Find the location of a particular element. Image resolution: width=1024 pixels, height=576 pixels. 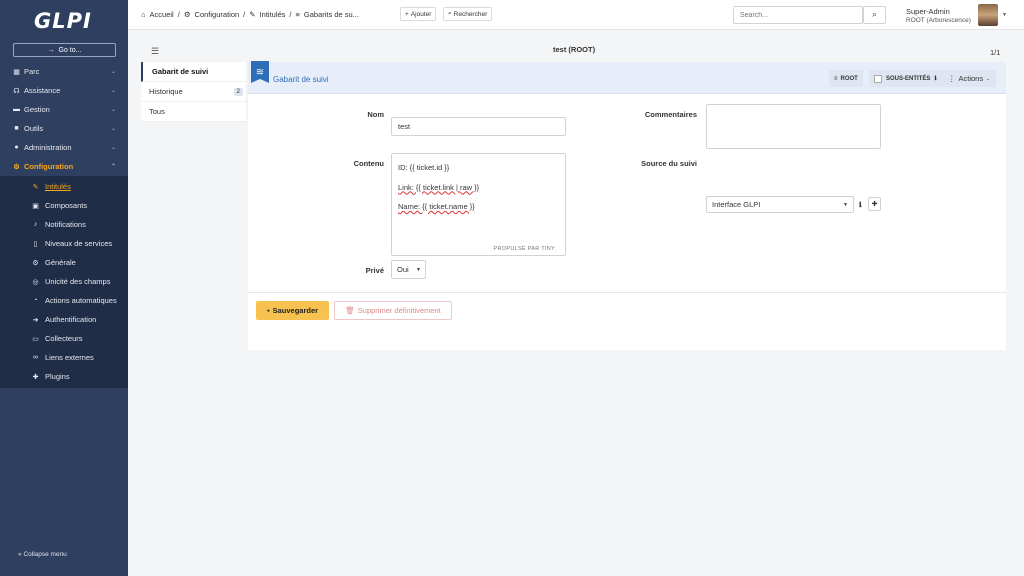

sidebar-item-assistance: ☊ Assistance ⌄ is located at coordinates (64, 90).